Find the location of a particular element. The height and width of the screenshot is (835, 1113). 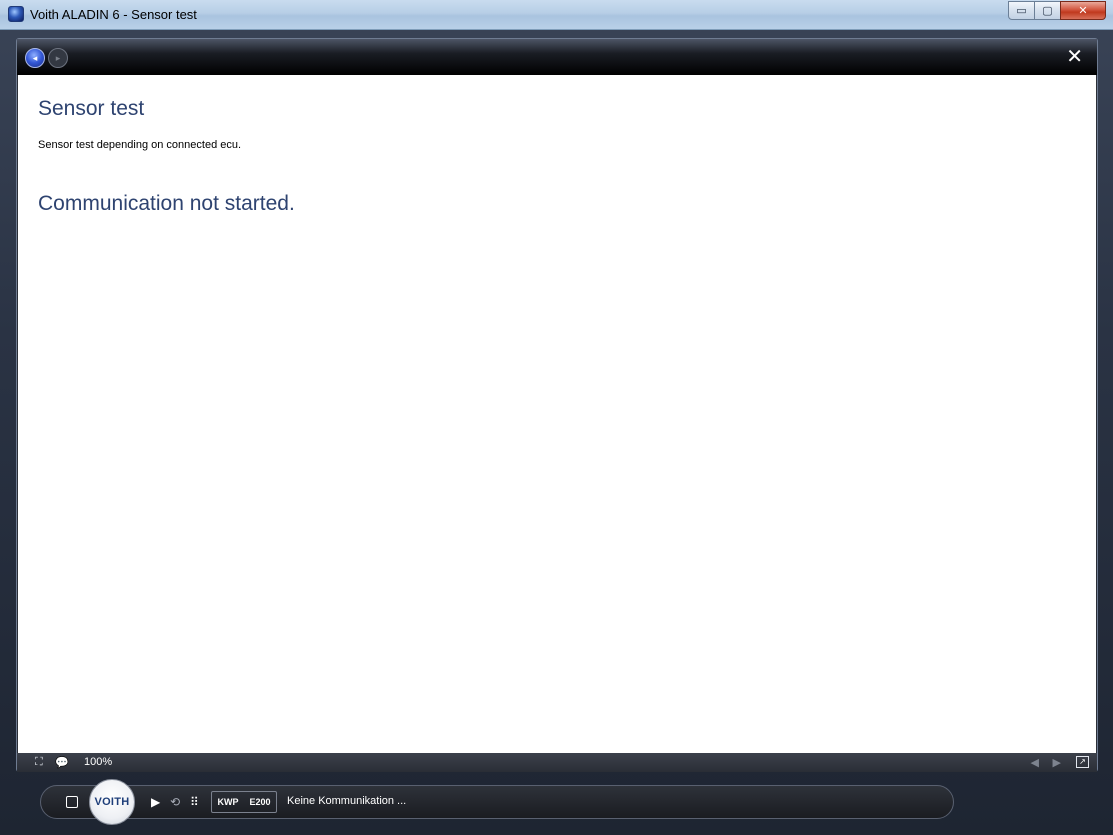

close-icon: ✕ is located at coordinates (1074, 57).